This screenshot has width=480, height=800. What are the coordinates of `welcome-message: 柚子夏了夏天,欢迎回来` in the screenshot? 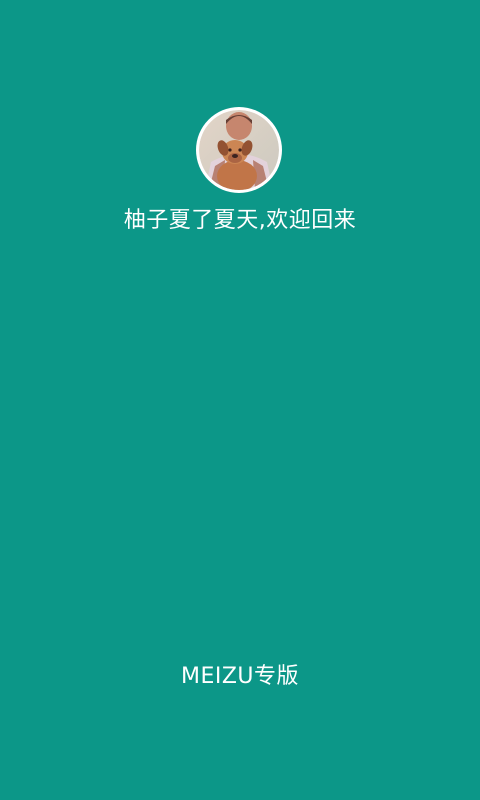 It's located at (240, 220).